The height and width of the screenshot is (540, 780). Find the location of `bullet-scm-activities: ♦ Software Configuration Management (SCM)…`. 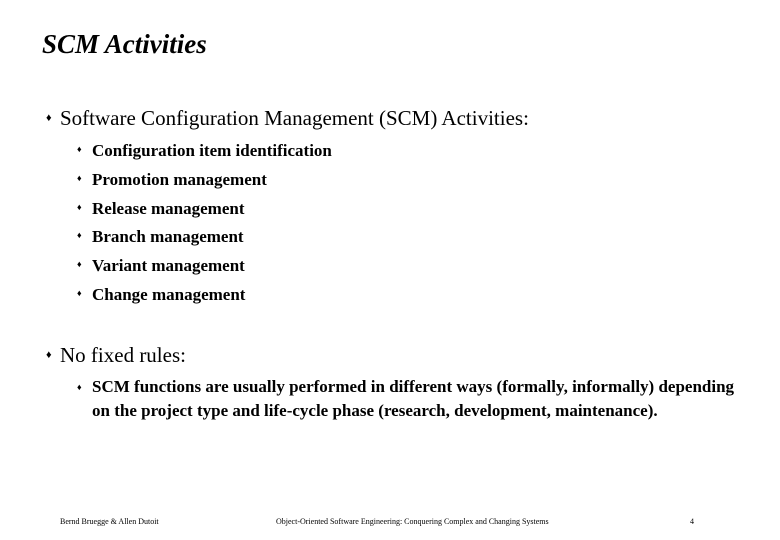

bullet-scm-activities: ♦ Software Configuration Management (SCM)… is located at coordinates (287, 119).